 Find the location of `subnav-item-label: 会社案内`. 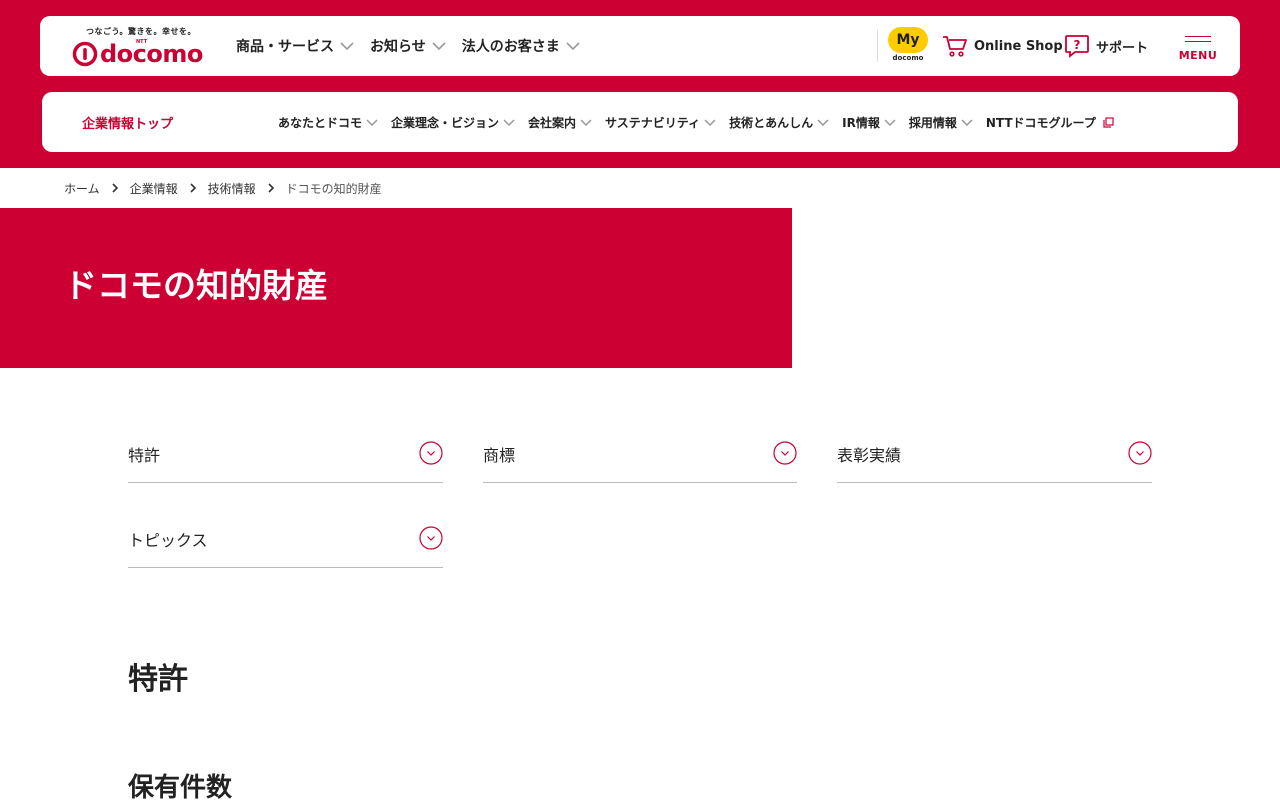

subnav-item-label: 会社案内 is located at coordinates (552, 122).